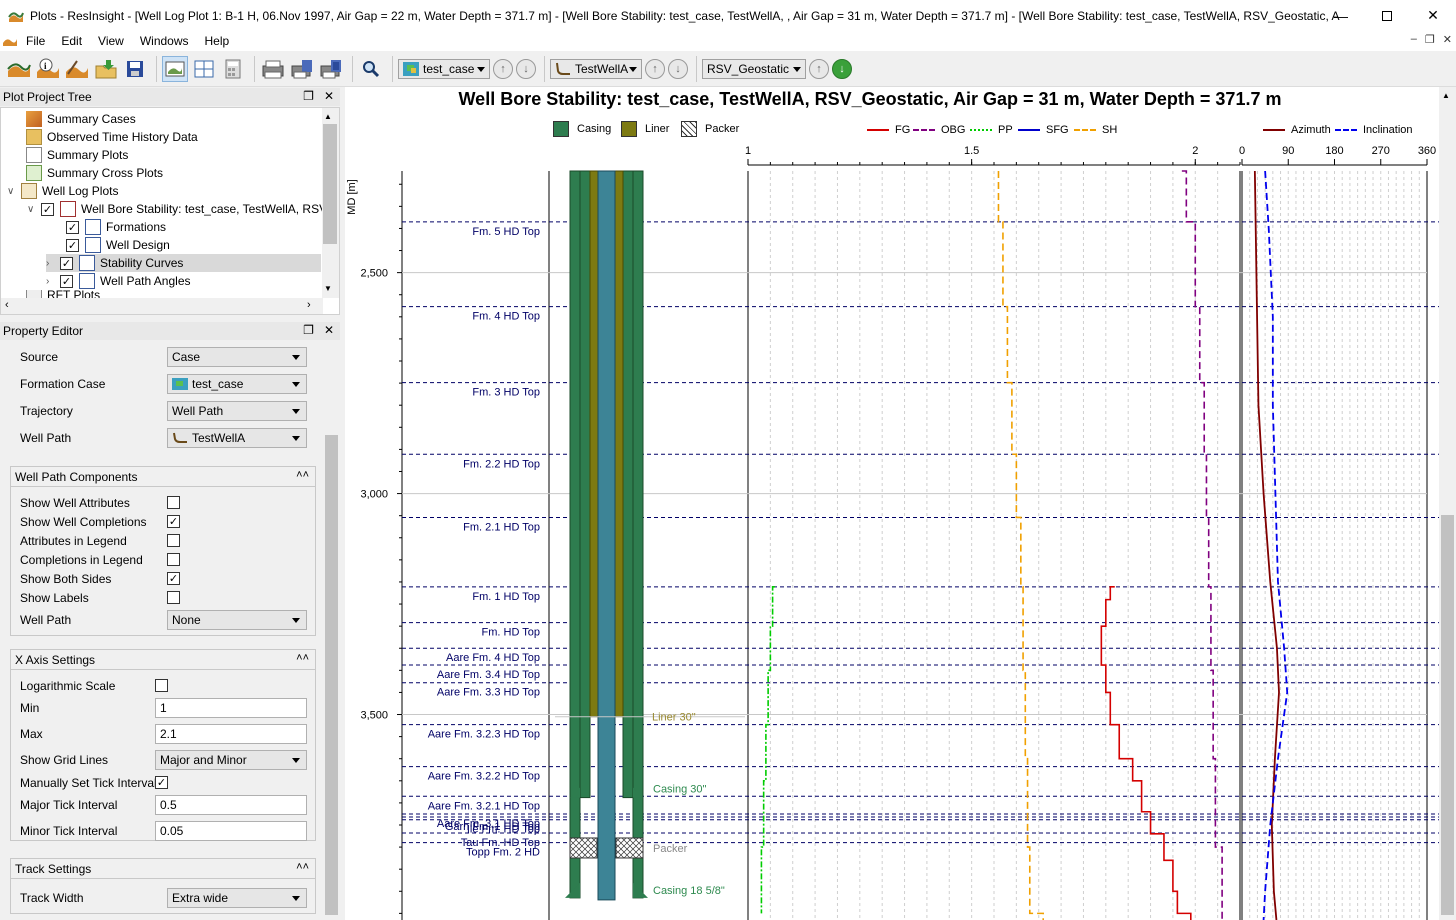 Image resolution: width=1456 pixels, height=920 pixels. What do you see at coordinates (1387, 15) in the screenshot?
I see `maximize-button` at bounding box center [1387, 15].